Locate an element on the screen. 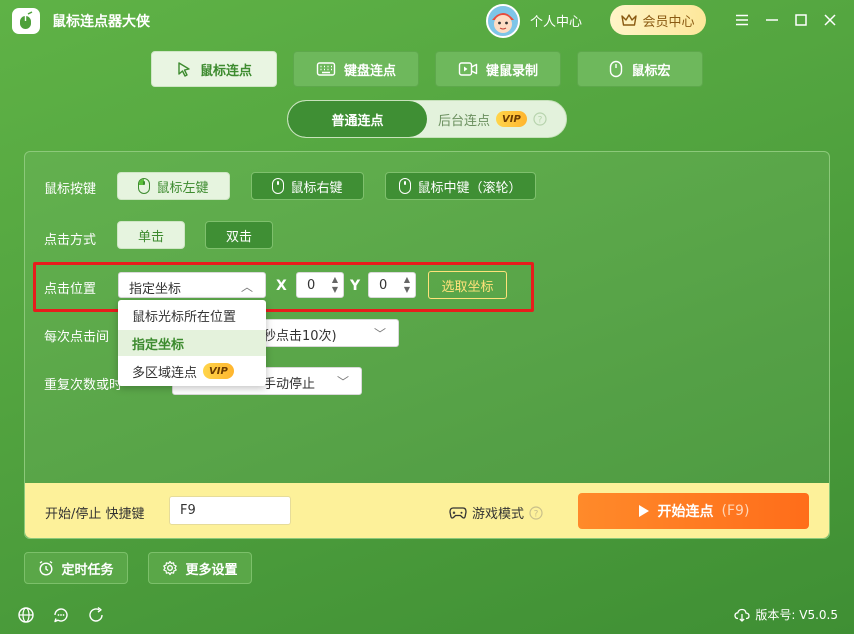 The width and height of the screenshot is (854, 634). position-dropdown: 鼠标光标所在位置 指定坐标 多区域连点 VIP is located at coordinates (192, 343).